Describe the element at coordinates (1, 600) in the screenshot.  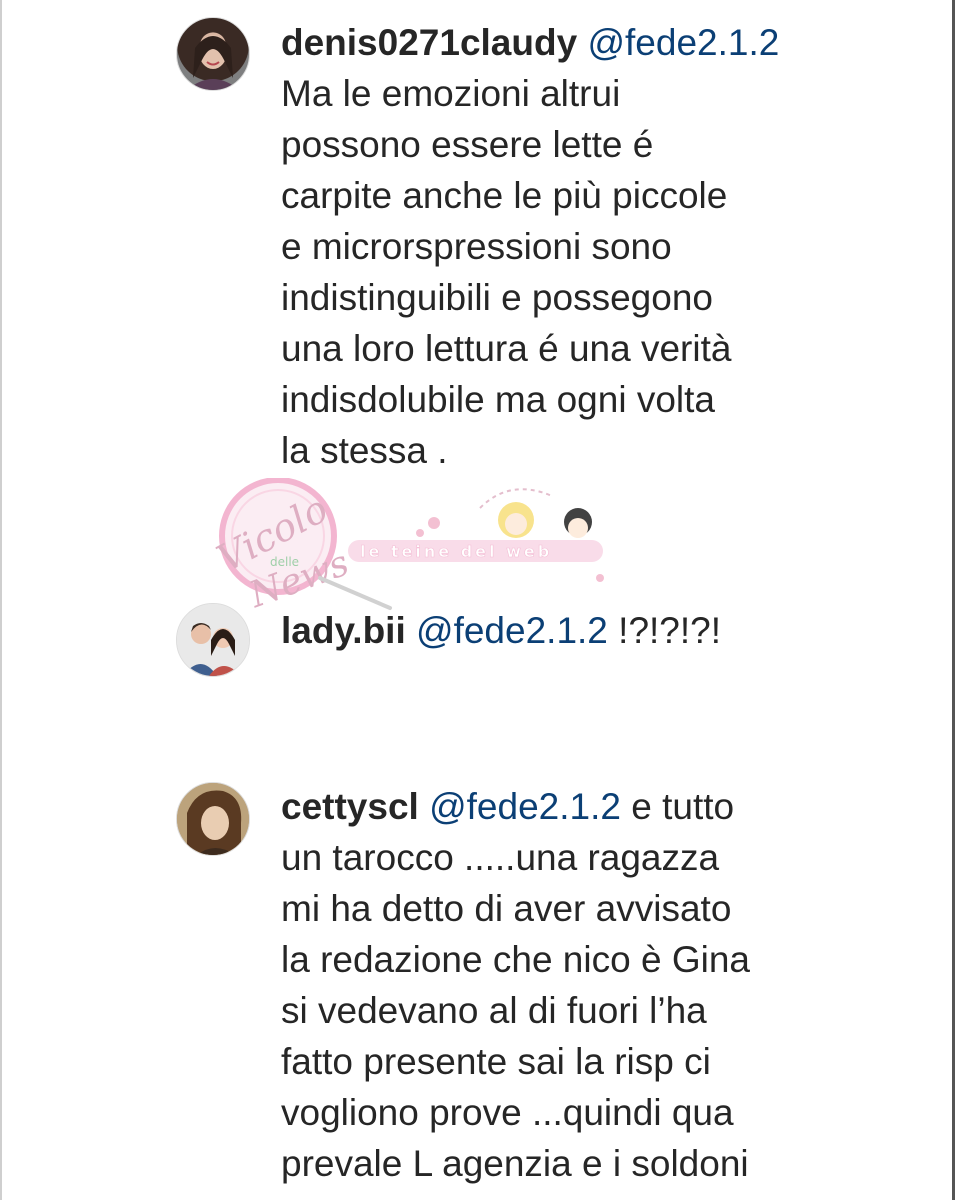
I see `left-frame-line` at that location.